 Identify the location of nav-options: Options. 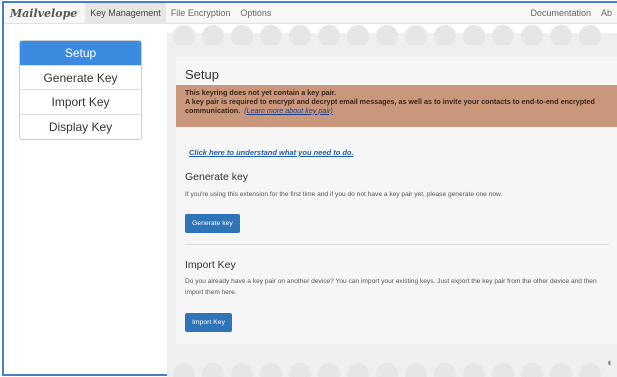
(255, 13).